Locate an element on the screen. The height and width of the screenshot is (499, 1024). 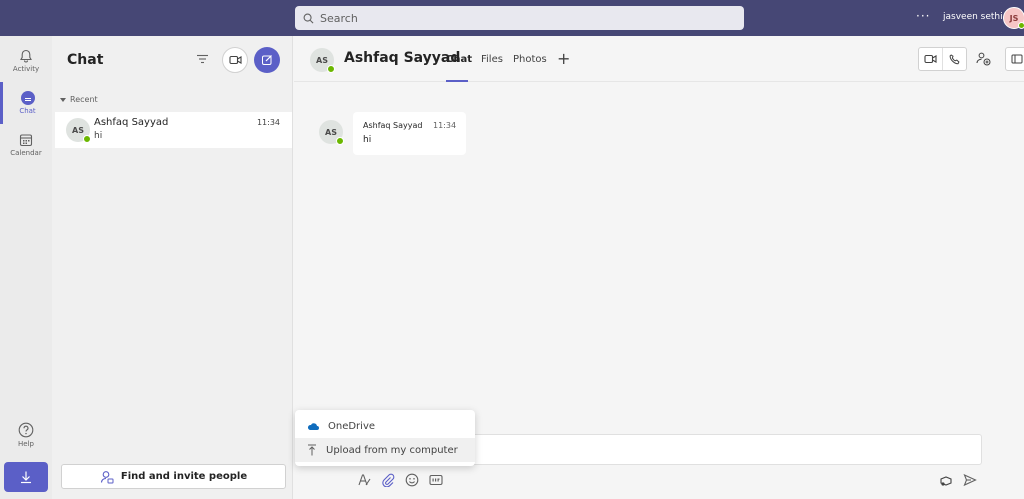
contact-name: Ashfaq Sayyad is located at coordinates (131, 122).